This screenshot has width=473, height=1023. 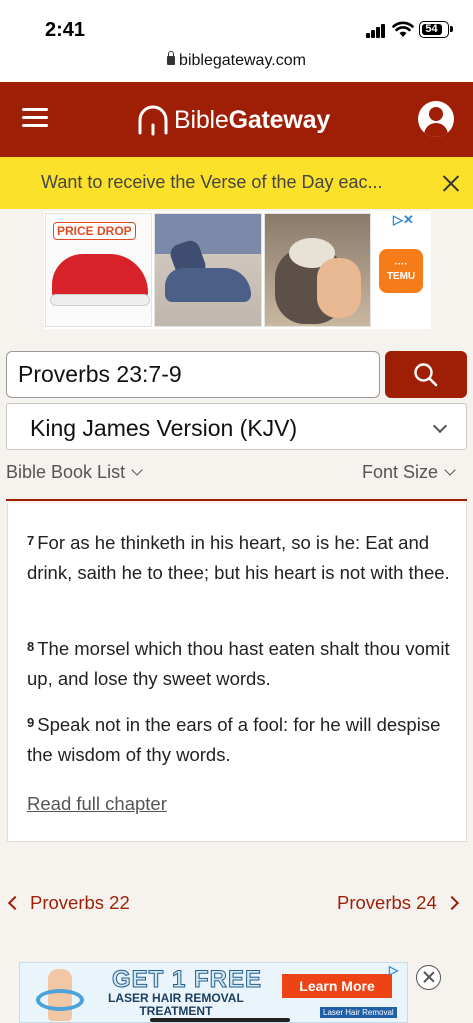 What do you see at coordinates (35, 118) in the screenshot?
I see `menu-icon` at bounding box center [35, 118].